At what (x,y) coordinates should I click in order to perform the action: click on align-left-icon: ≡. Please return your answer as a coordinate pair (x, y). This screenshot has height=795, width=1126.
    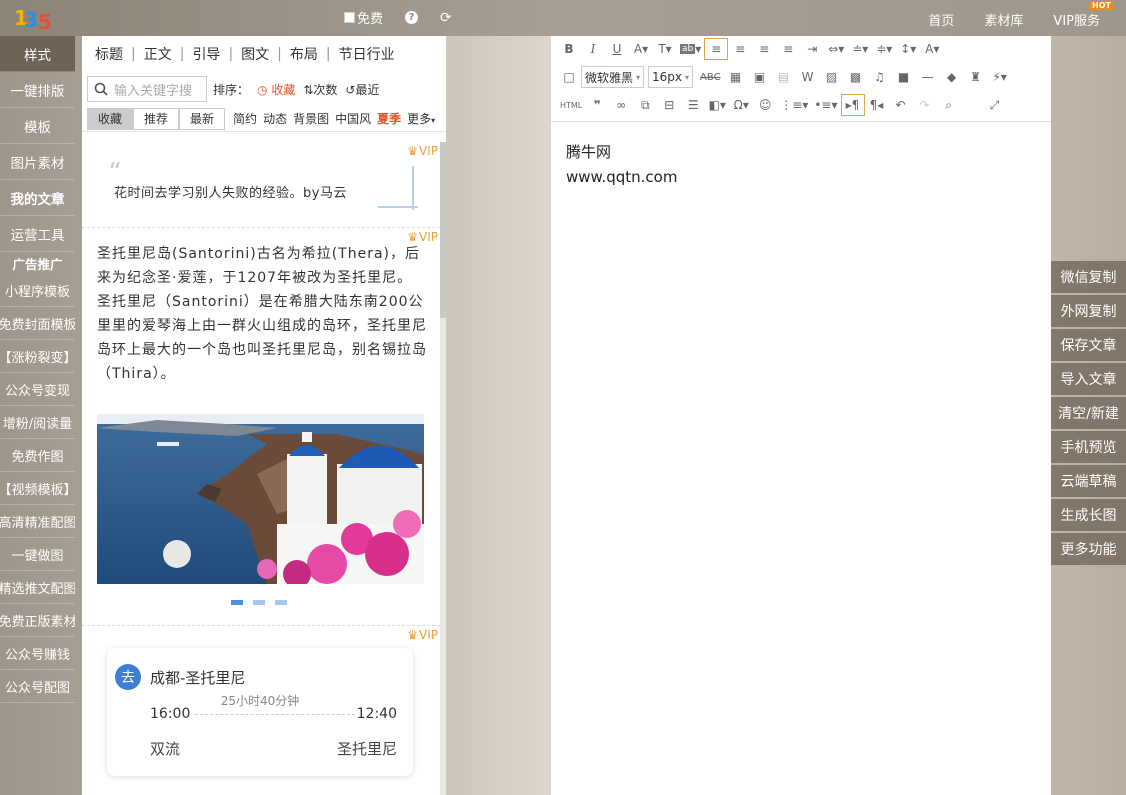
    Looking at the image, I should click on (716, 49).